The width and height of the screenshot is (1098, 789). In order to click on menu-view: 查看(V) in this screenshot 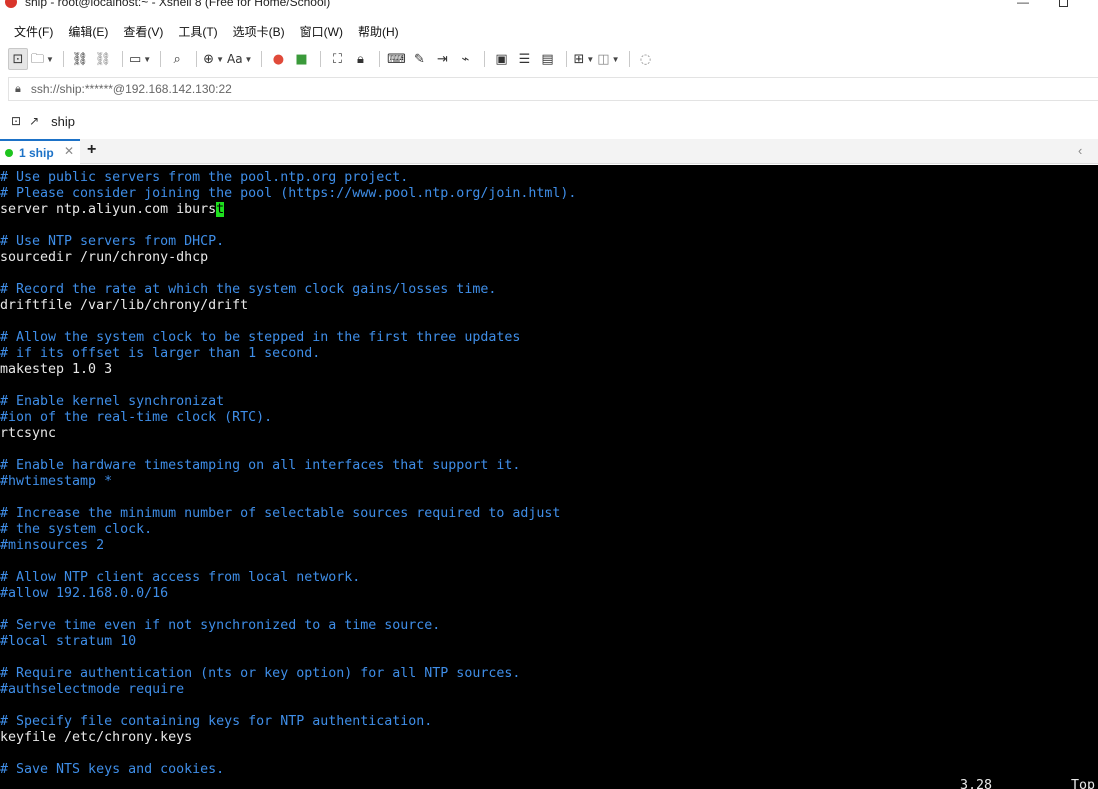, I will do `click(143, 31)`.